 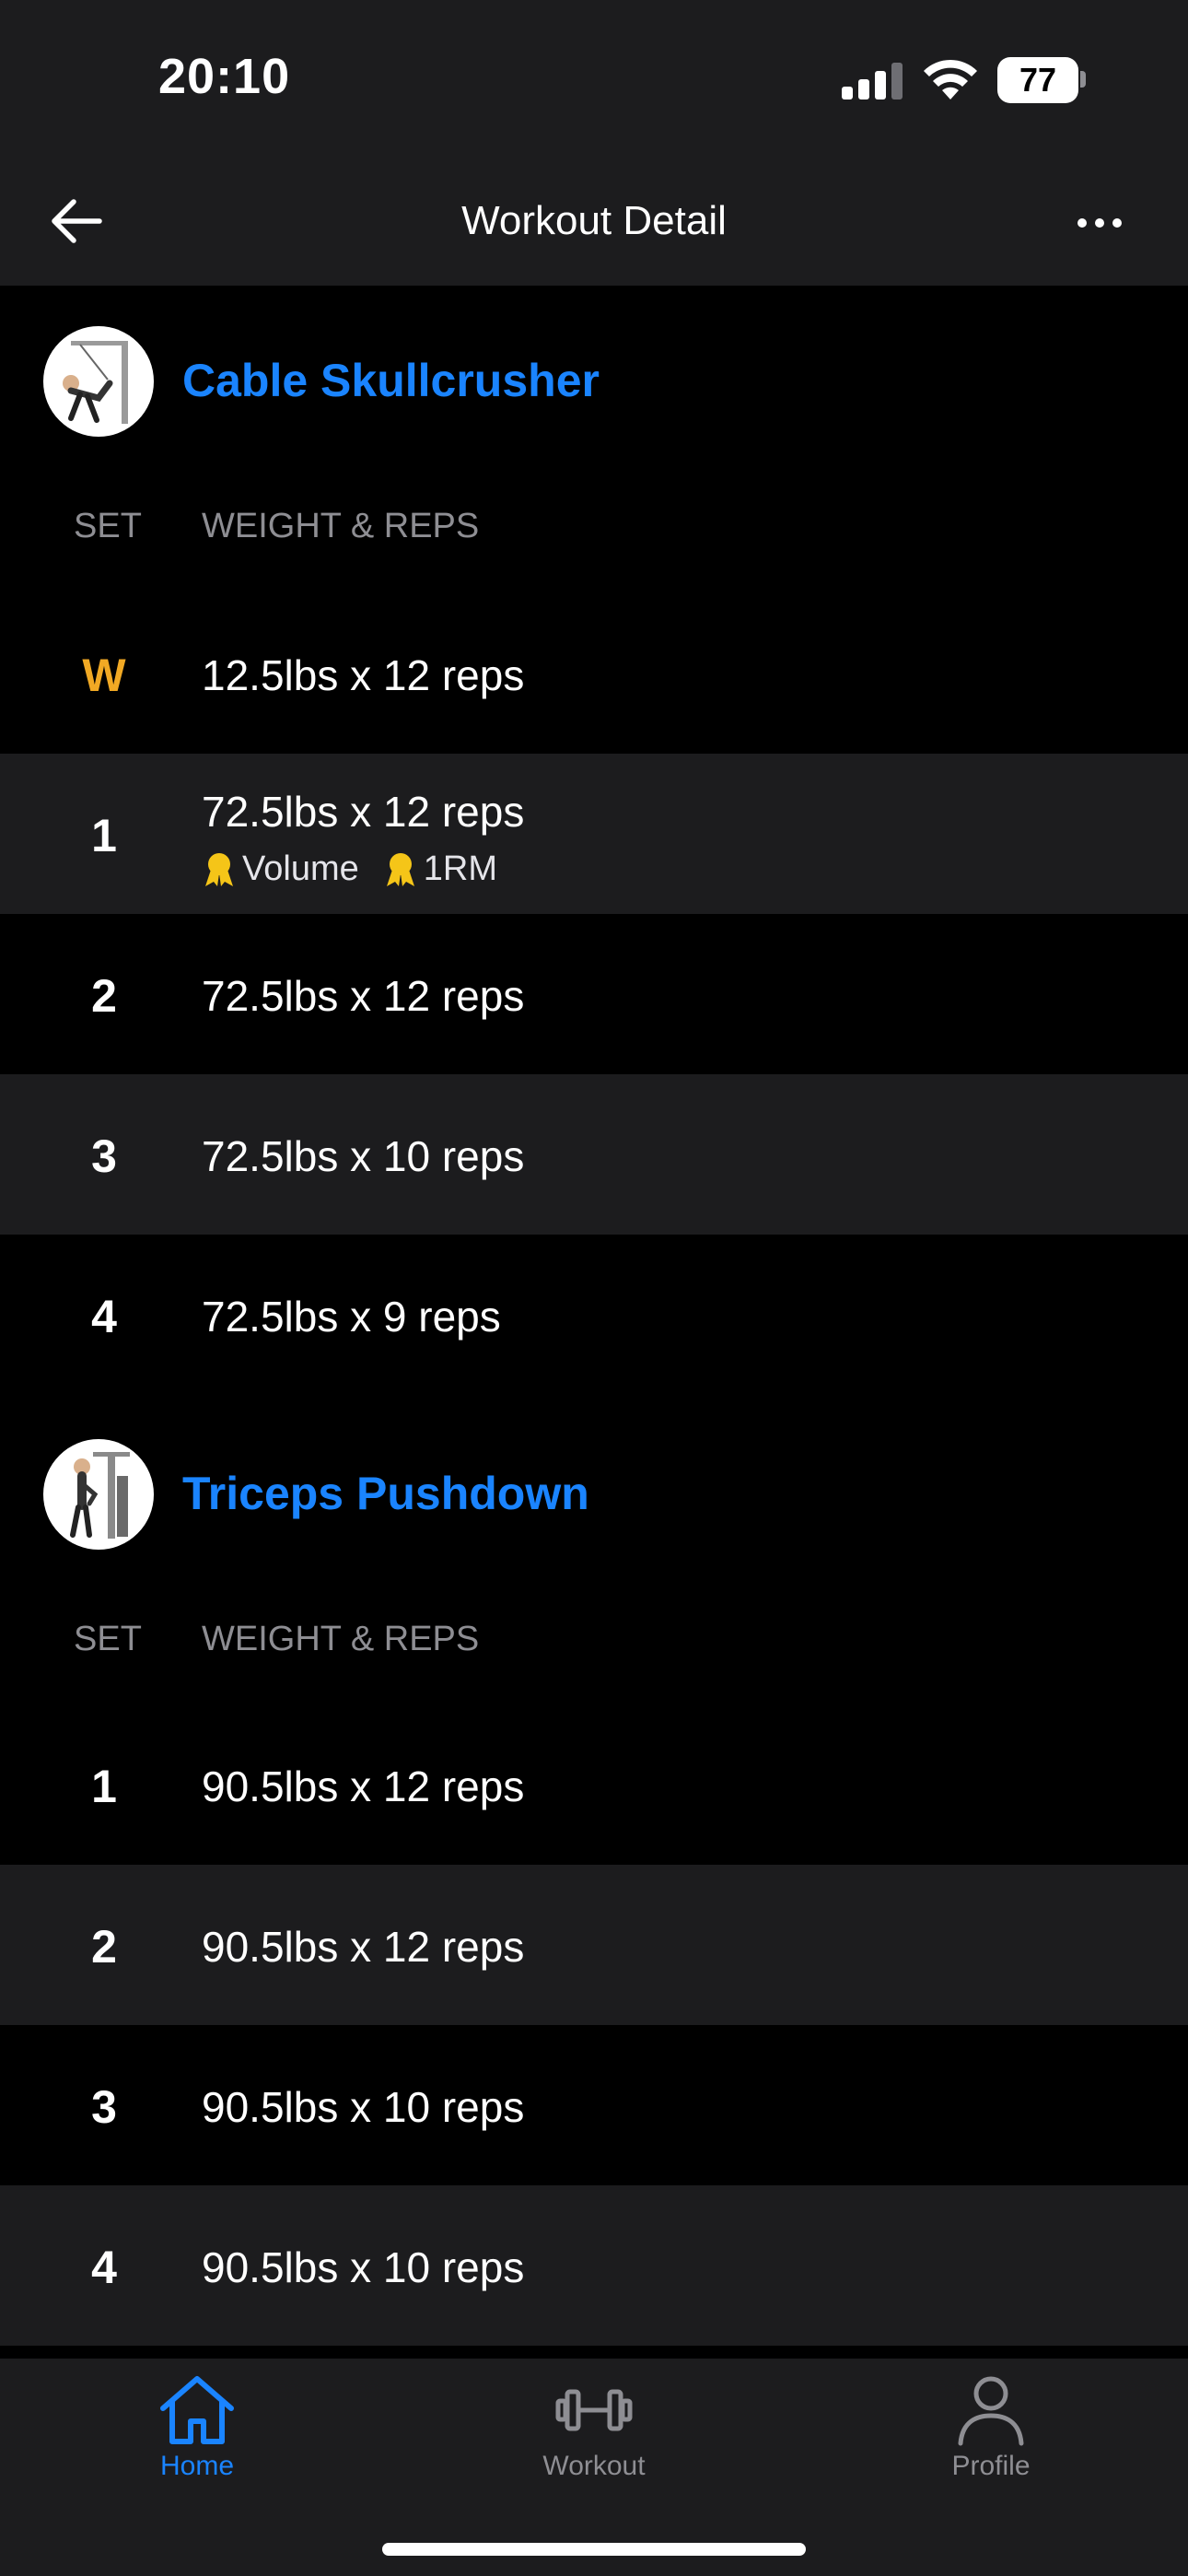 I want to click on set-row: 1 72.5lbs x 12 reps Volume 1RM, so click(x=594, y=834).